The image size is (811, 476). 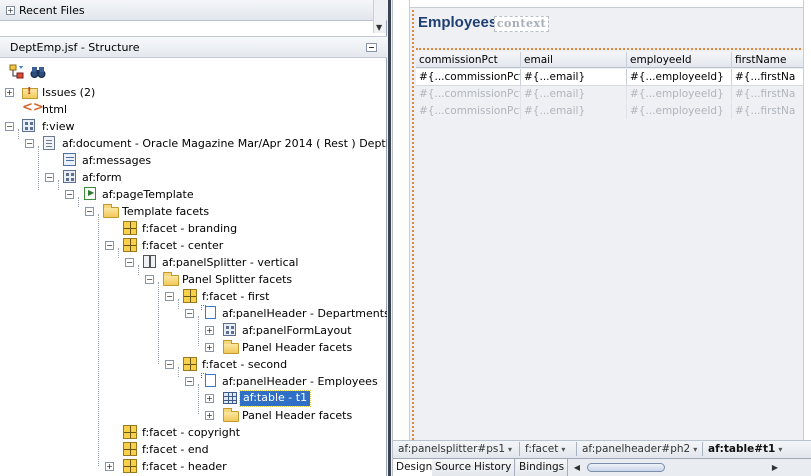 I want to click on column-header: email, so click(x=574, y=60).